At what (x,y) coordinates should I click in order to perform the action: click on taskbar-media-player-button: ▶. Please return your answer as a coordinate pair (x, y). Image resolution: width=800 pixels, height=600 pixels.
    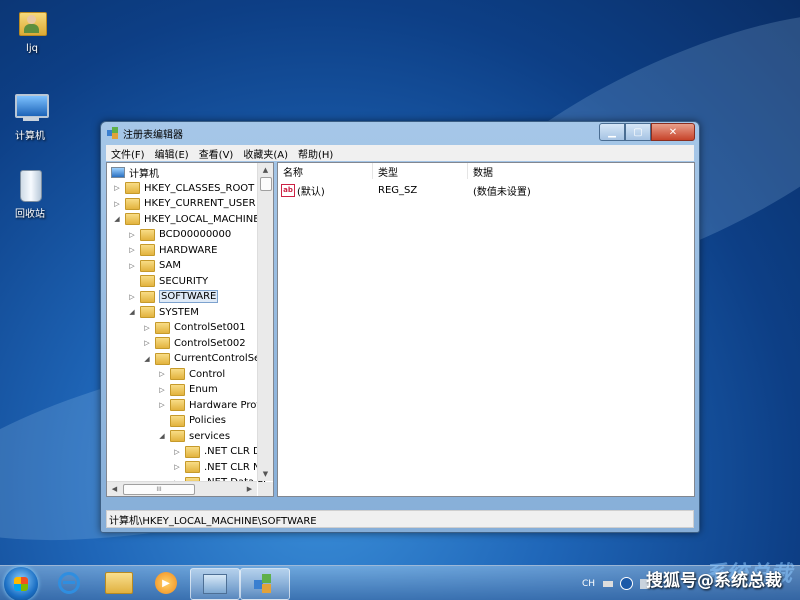
    Looking at the image, I should click on (166, 583).